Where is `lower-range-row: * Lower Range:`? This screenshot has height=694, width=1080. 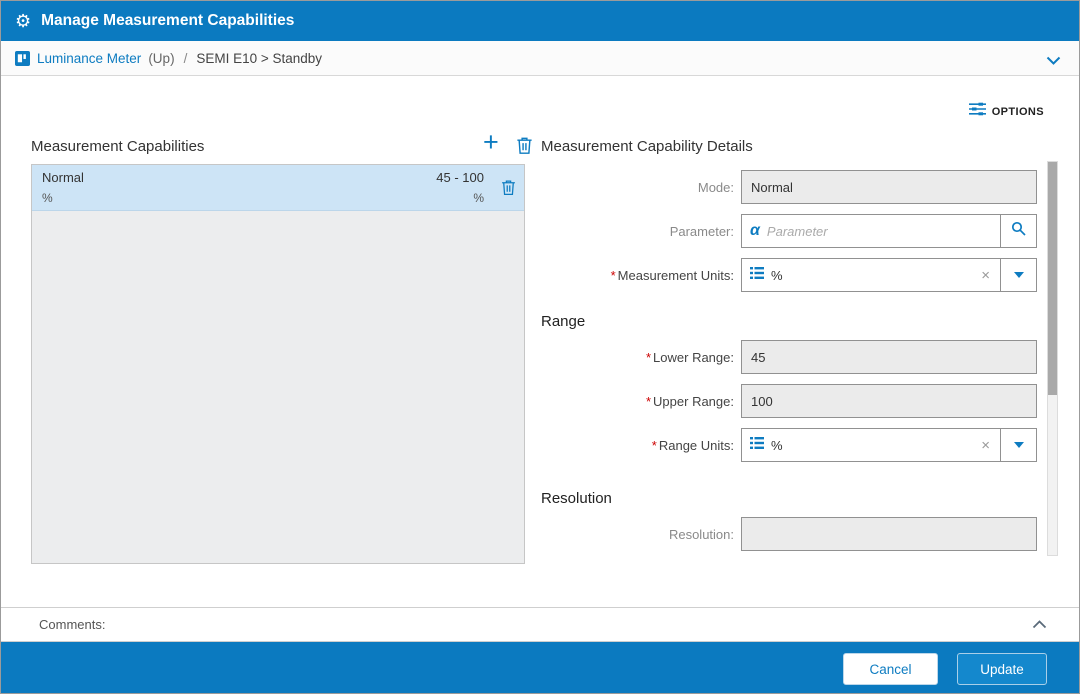
lower-range-row: * Lower Range: is located at coordinates (792, 357).